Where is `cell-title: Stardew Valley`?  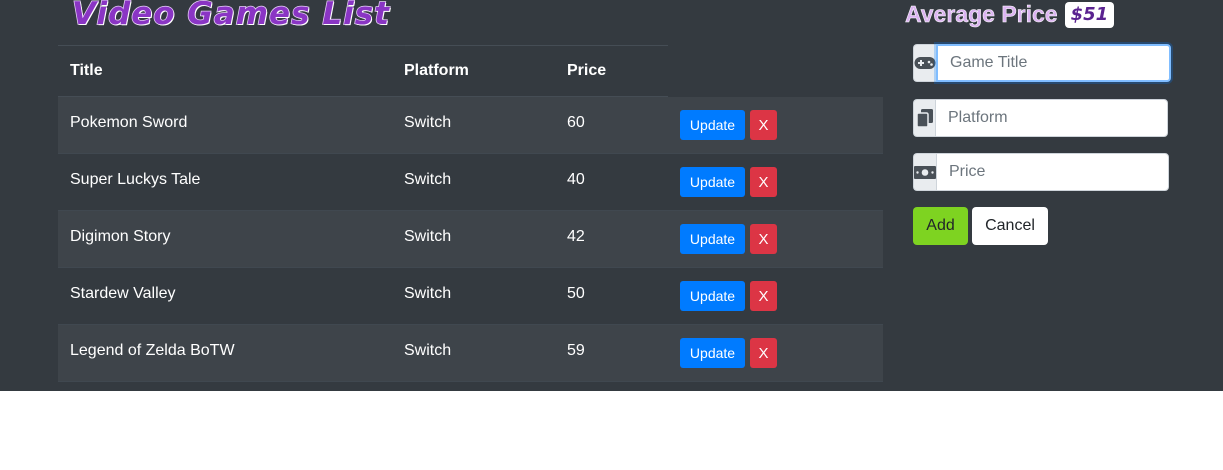
cell-title: Stardew Valley is located at coordinates (123, 293).